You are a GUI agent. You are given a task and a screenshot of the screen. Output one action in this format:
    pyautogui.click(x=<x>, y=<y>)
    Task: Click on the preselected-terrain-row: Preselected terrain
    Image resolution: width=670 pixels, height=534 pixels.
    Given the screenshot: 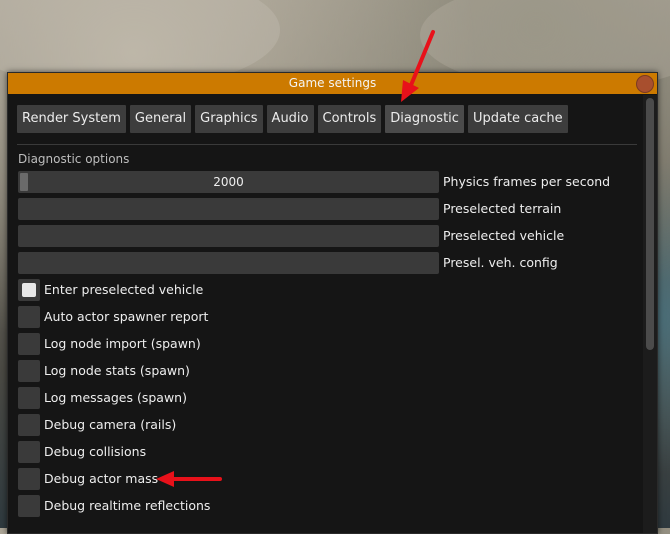 What is the action you would take?
    pyautogui.click(x=328, y=209)
    